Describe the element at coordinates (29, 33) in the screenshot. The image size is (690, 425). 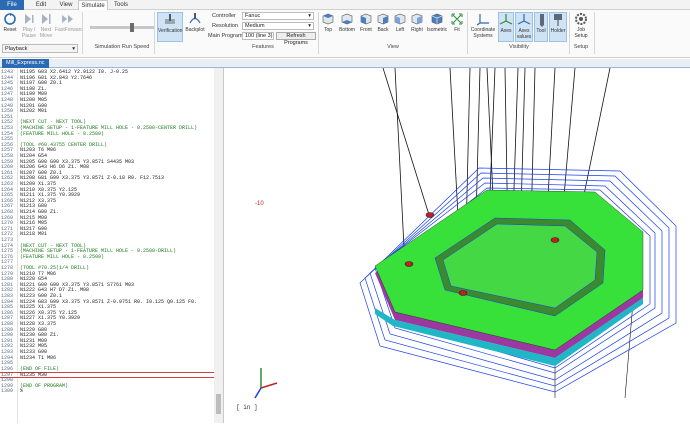
I see `play-pause-label: Play / Pause` at that location.